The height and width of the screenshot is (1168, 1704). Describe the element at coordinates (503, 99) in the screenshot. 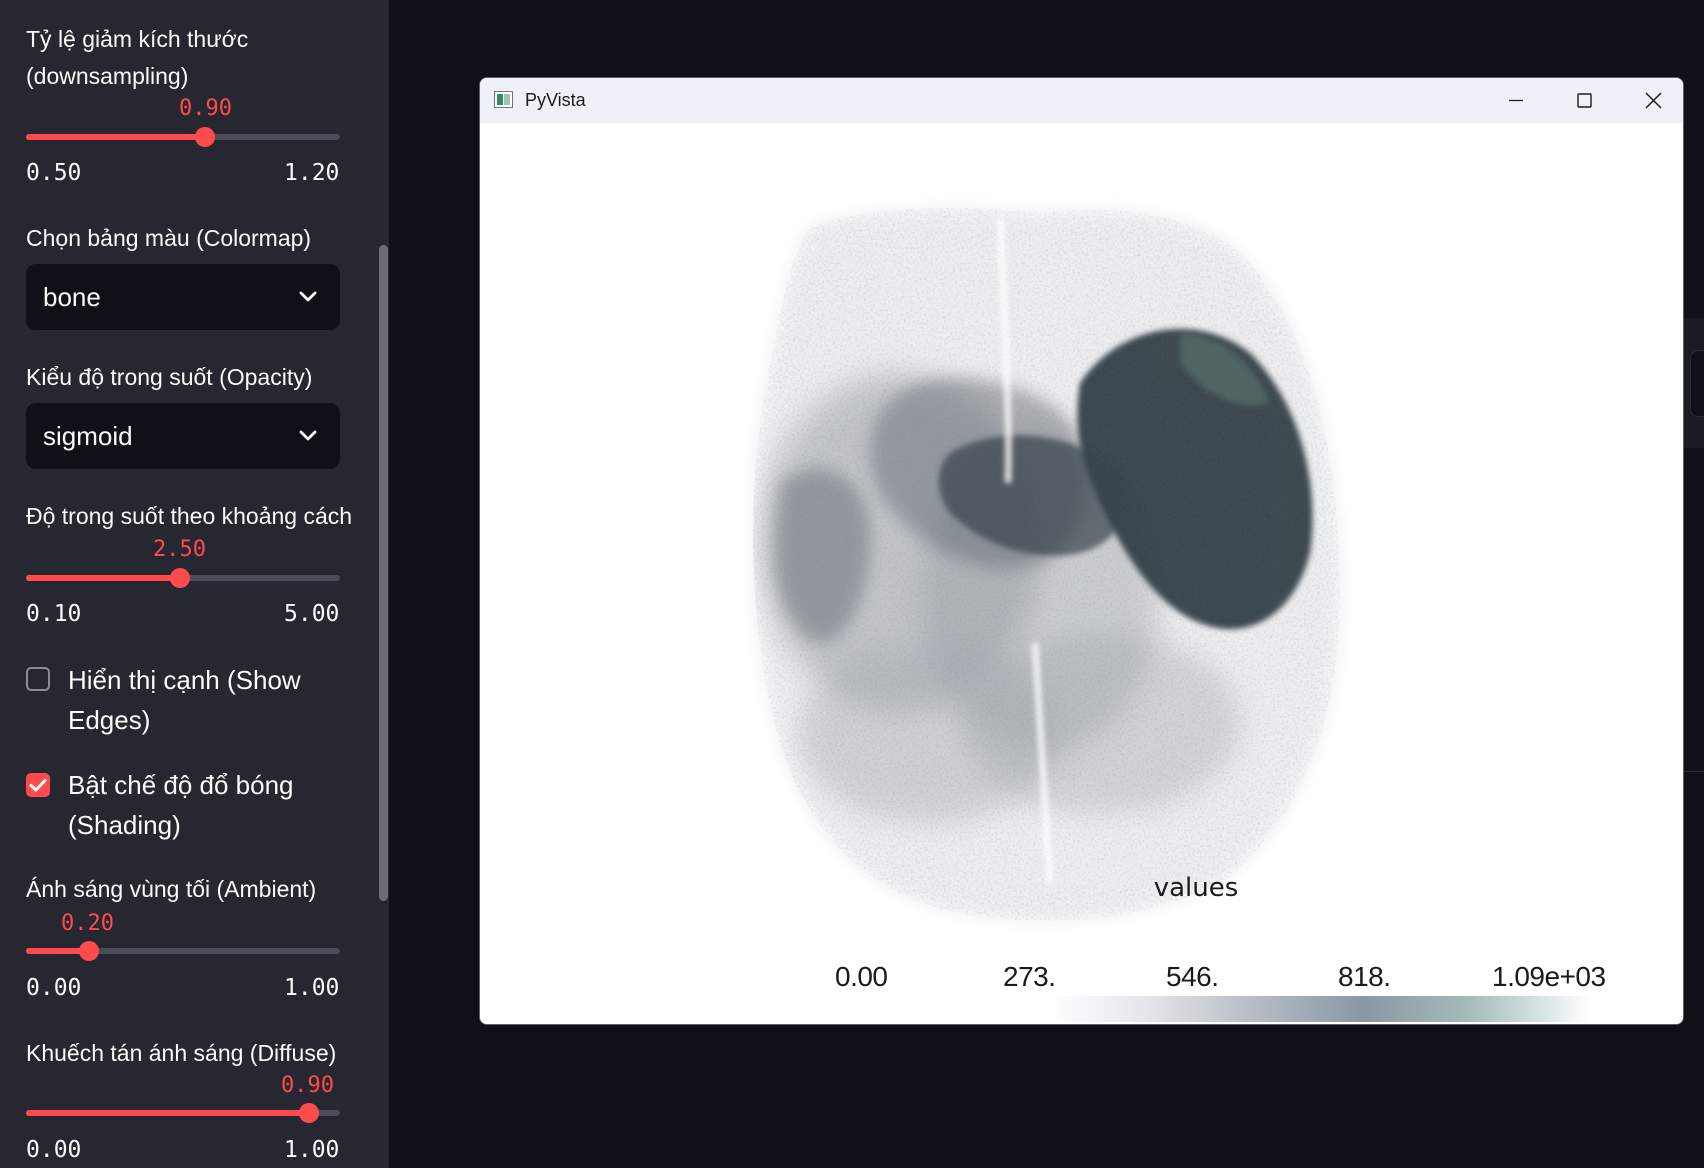

I see `pyvista-app-icon` at that location.